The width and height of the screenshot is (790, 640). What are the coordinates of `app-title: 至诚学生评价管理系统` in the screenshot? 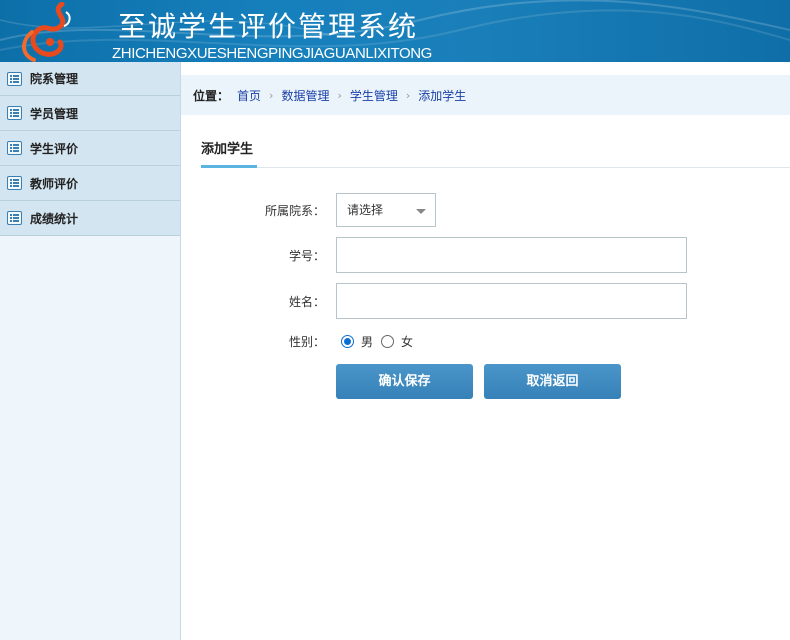 It's located at (268, 26).